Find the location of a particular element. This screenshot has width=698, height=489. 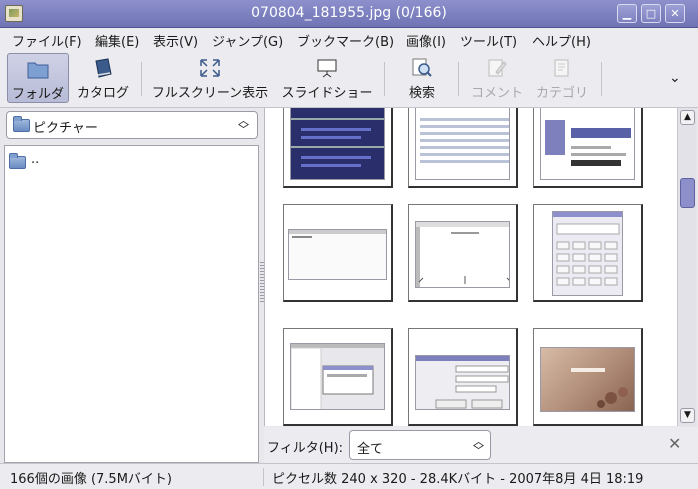

minimize-button: ▁ is located at coordinates (627, 13).